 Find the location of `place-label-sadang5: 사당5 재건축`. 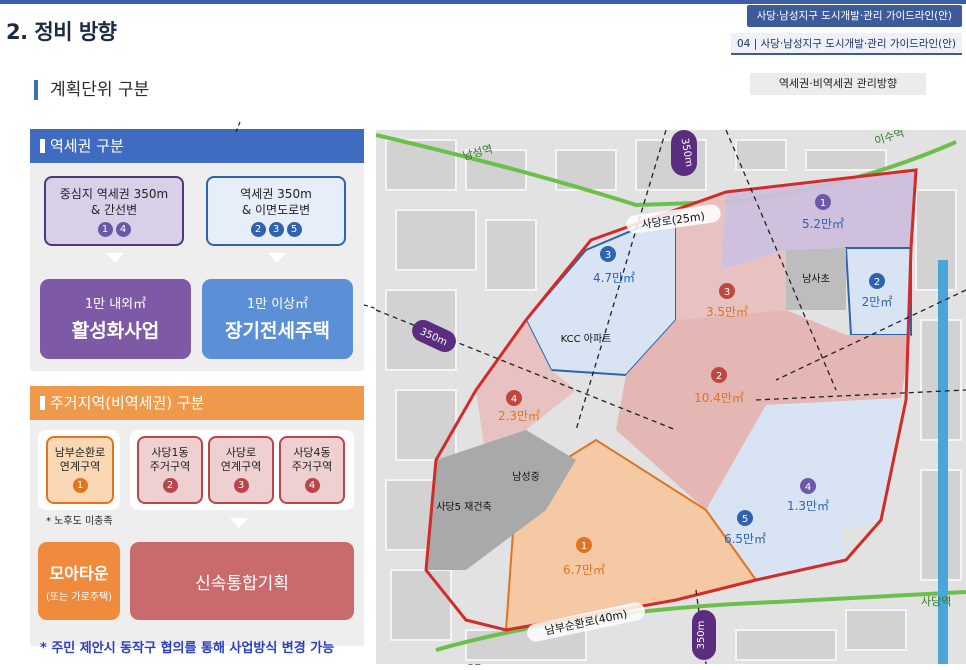

place-label-sadang5: 사당5 재건축 is located at coordinates (464, 507).